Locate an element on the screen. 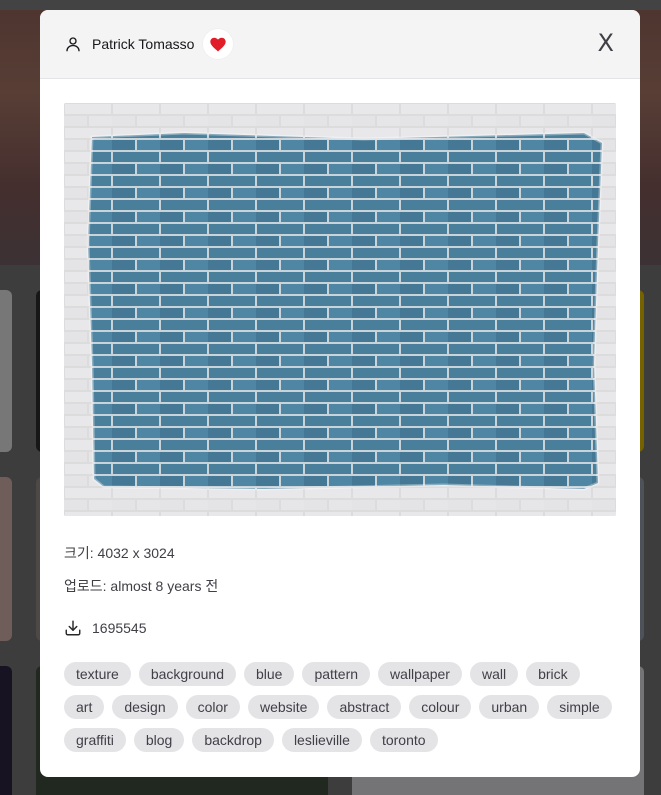  downloads-row: 1695545 is located at coordinates (141, 627).